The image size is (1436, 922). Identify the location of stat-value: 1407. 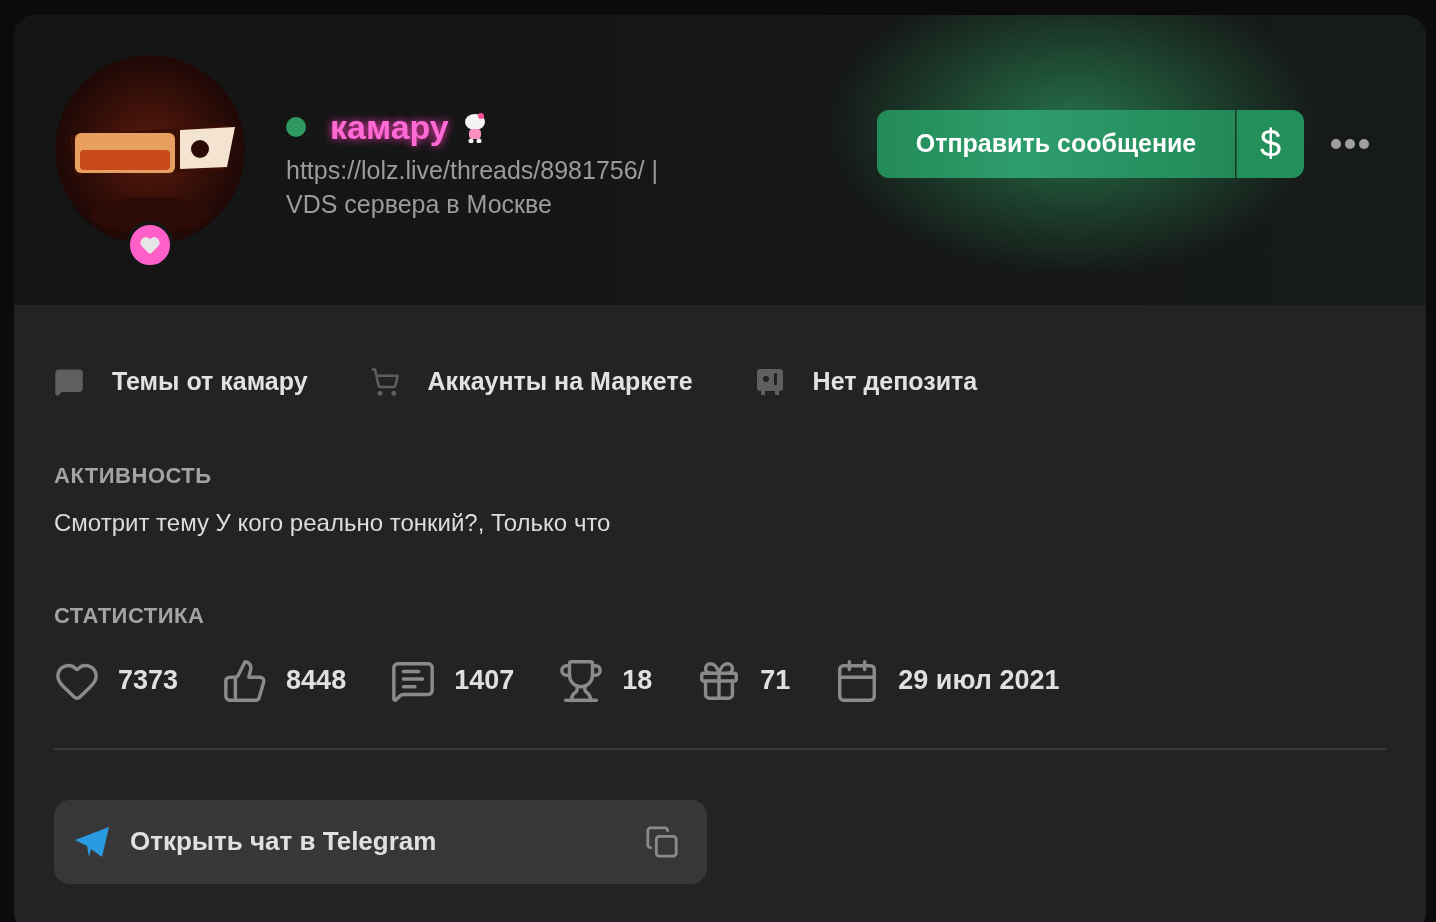
(484, 681).